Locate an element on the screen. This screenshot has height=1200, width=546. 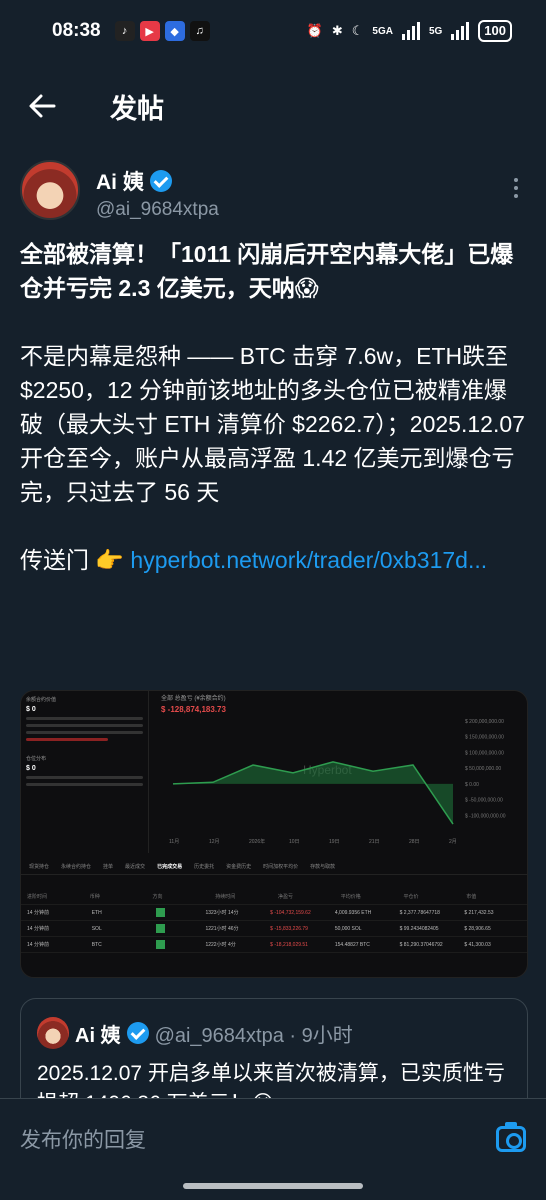
ss-cell: BTC is located at coordinates (96, 944).